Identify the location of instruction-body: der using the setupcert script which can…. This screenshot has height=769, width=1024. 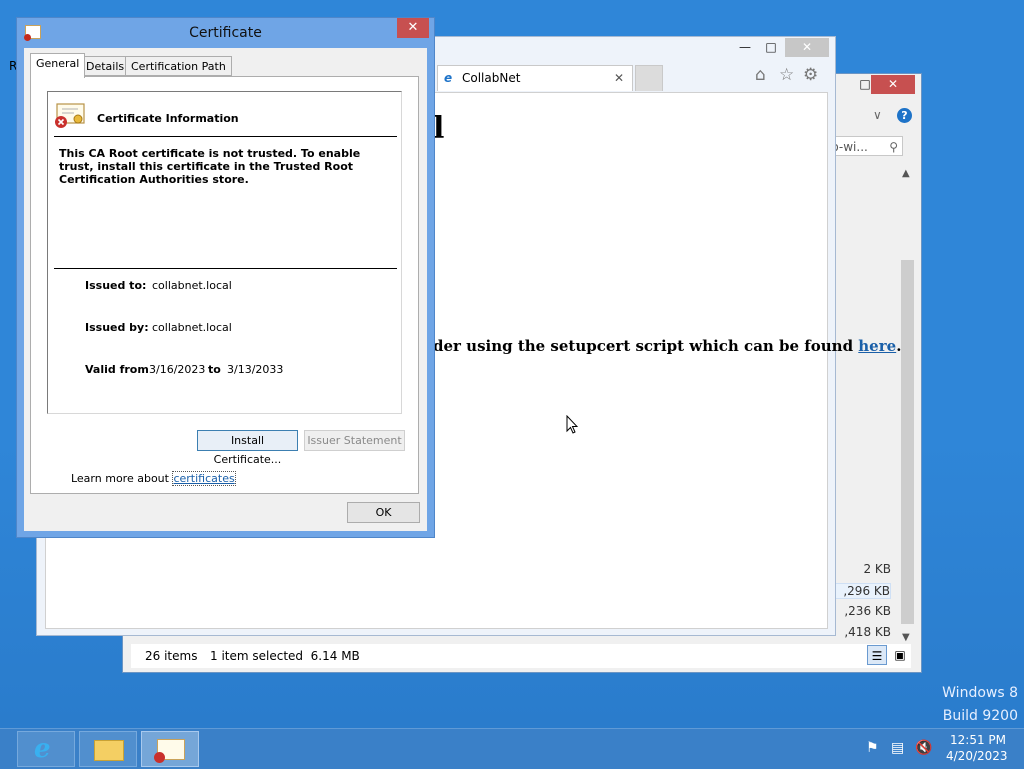
(646, 346).